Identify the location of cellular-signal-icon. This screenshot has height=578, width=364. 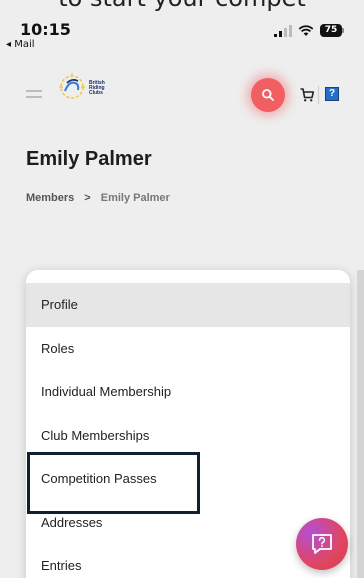
(283, 30).